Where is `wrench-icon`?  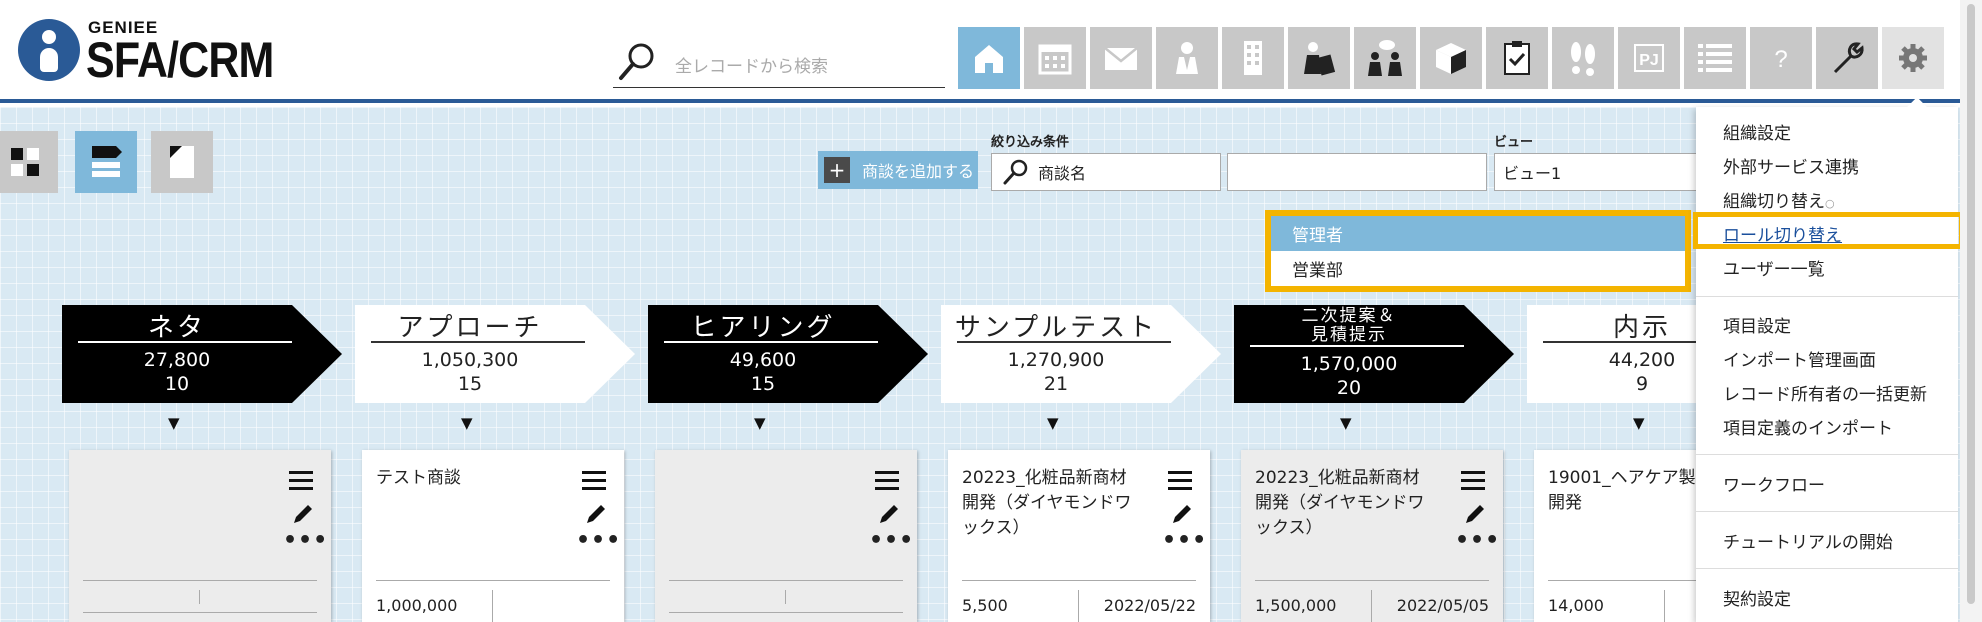
wrench-icon is located at coordinates (1848, 58).